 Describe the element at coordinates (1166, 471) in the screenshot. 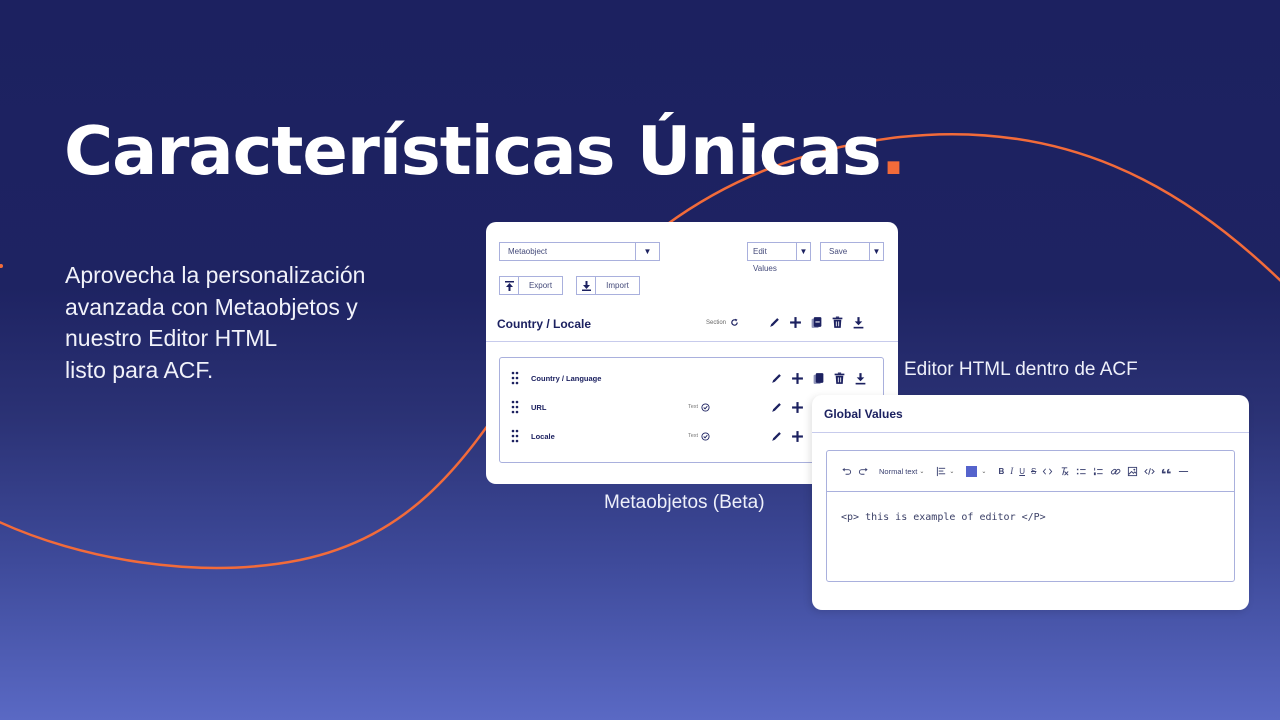

I see `quote-icon` at that location.